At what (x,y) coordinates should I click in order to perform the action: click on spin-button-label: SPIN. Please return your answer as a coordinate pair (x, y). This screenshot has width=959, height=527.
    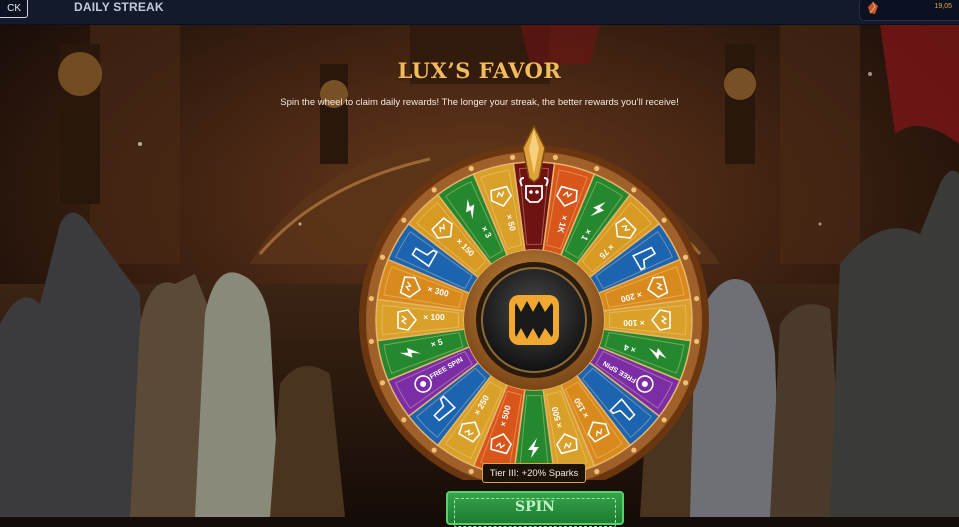
    Looking at the image, I should click on (535, 507).